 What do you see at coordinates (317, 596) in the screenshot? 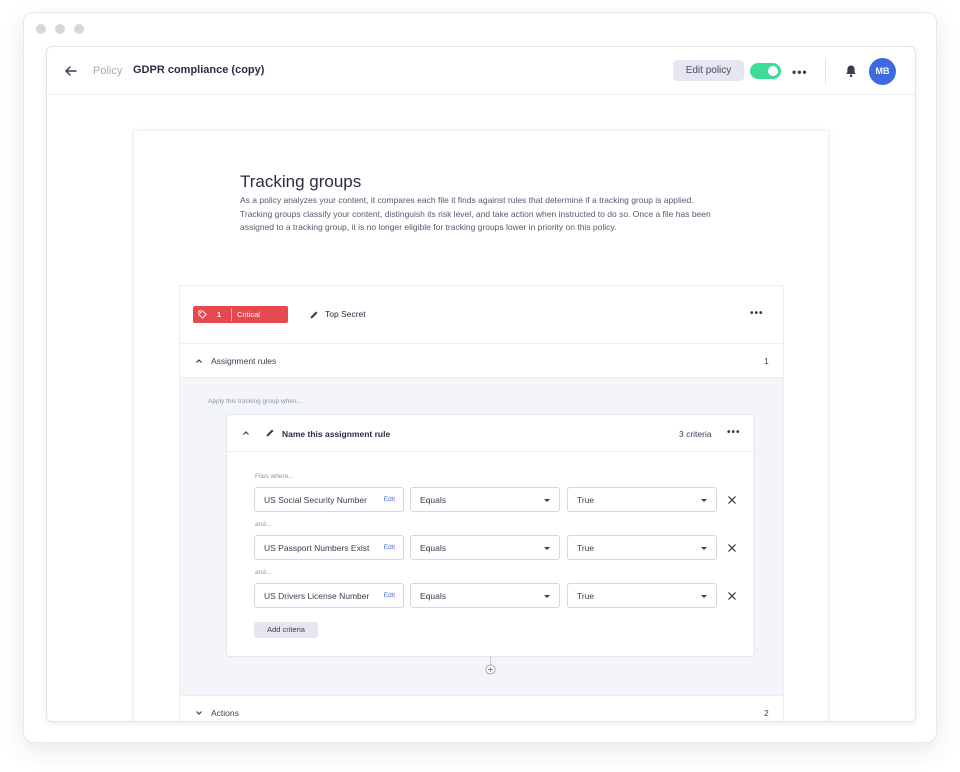
I see `criteria-field-value: US Drivers License Number` at bounding box center [317, 596].